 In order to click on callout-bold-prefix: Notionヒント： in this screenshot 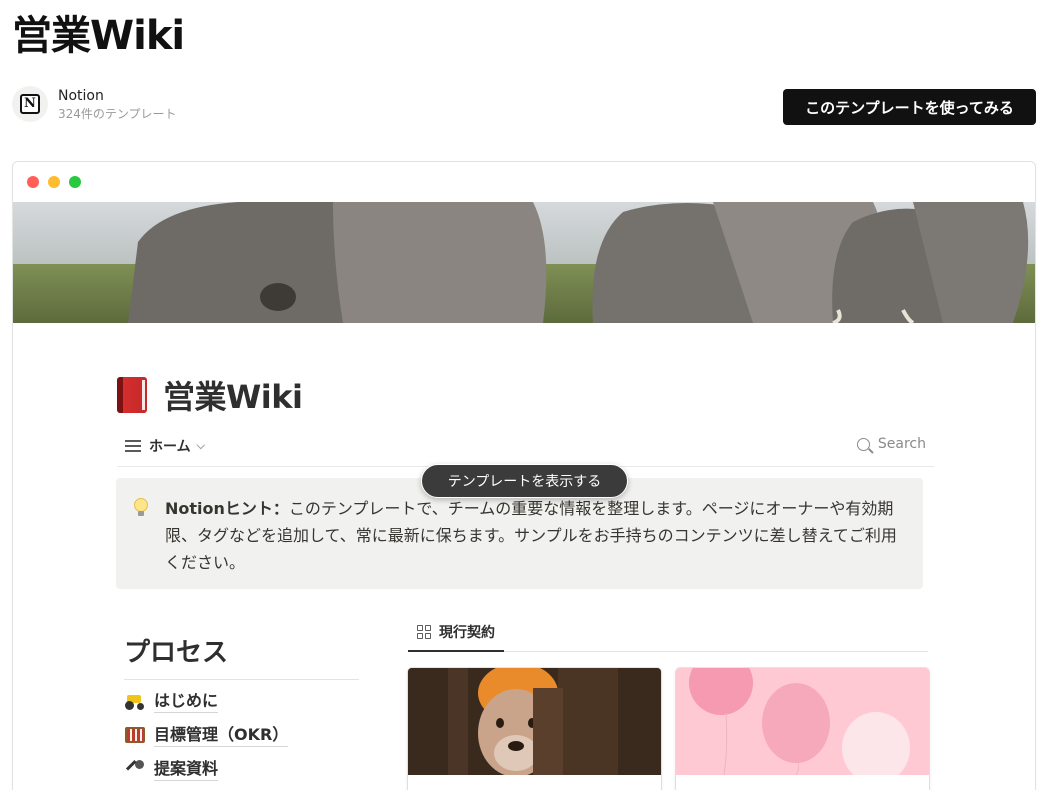, I will do `click(227, 508)`.